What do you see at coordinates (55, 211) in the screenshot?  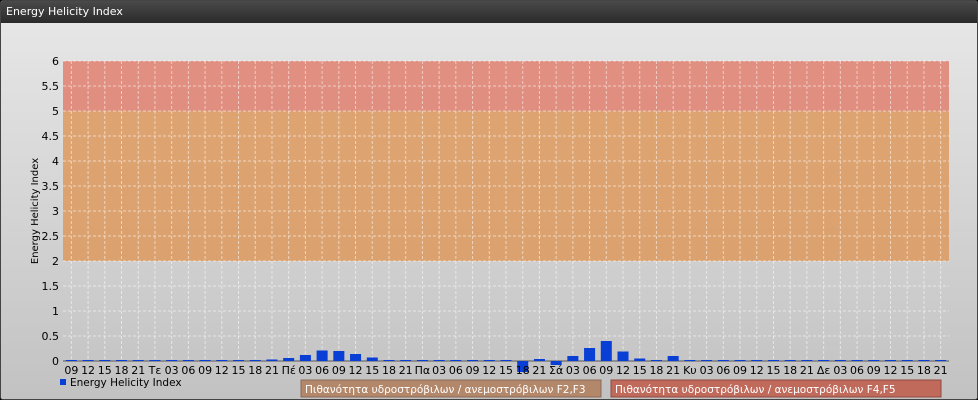 I see `y-tick-label: 3` at bounding box center [55, 211].